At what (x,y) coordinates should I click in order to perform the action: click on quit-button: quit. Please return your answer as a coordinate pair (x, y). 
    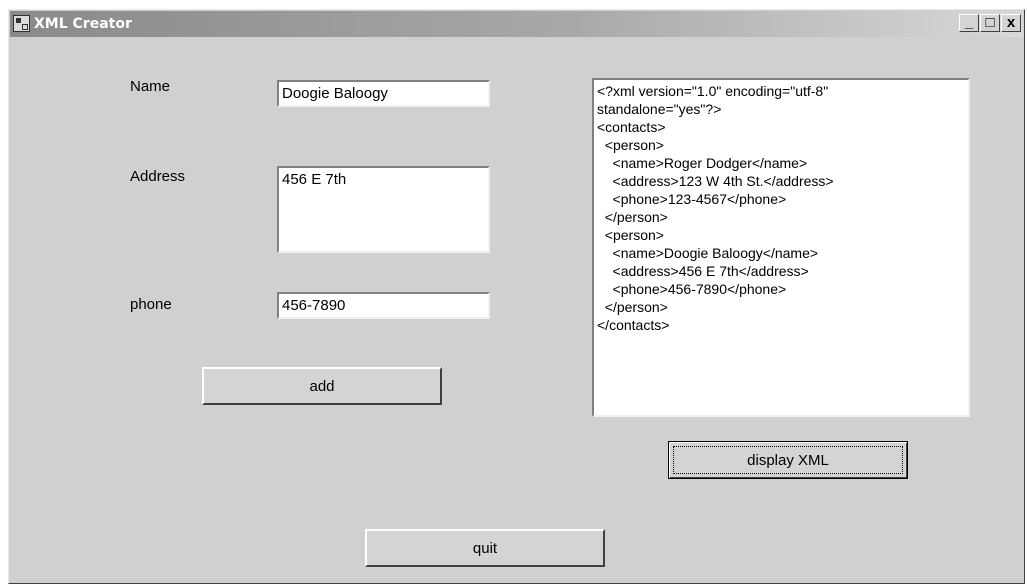
    Looking at the image, I should click on (485, 548).